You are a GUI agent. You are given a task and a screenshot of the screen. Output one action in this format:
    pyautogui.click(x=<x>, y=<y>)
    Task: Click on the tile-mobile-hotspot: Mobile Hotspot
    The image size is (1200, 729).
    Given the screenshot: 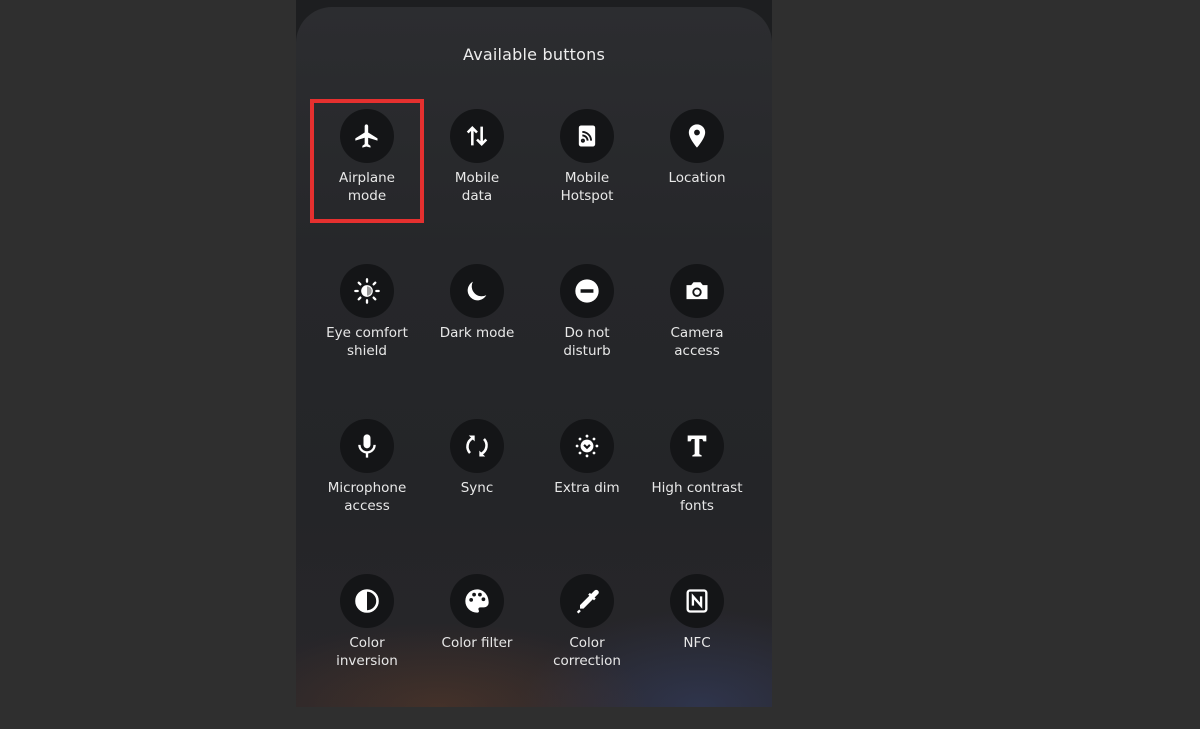 What is the action you would take?
    pyautogui.click(x=587, y=186)
    